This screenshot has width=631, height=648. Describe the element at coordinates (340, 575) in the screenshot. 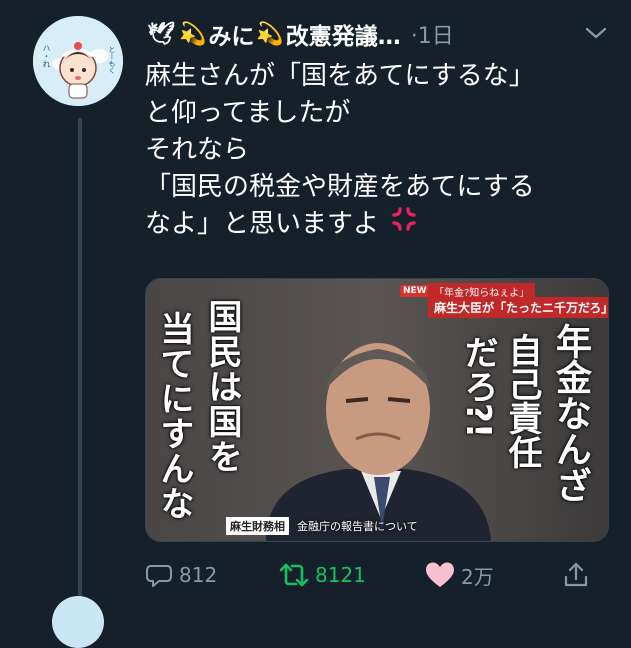

I see `retweet-count: 8121` at that location.